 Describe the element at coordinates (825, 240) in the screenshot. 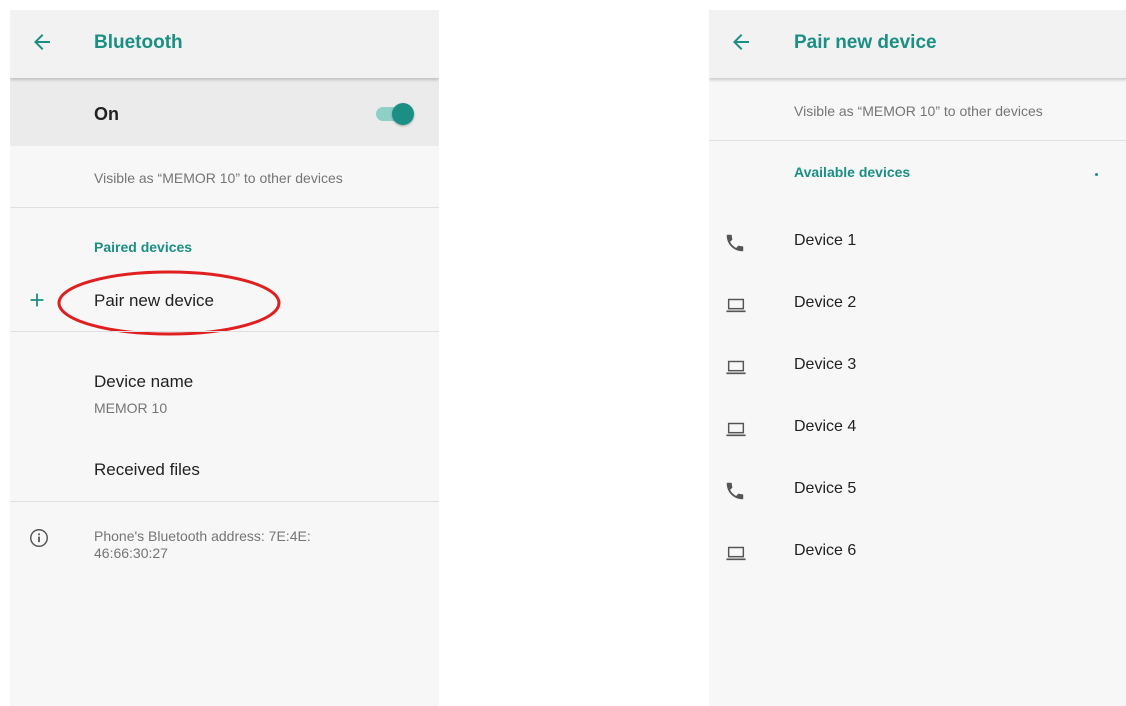

I see `device-name-label: Device 1` at that location.